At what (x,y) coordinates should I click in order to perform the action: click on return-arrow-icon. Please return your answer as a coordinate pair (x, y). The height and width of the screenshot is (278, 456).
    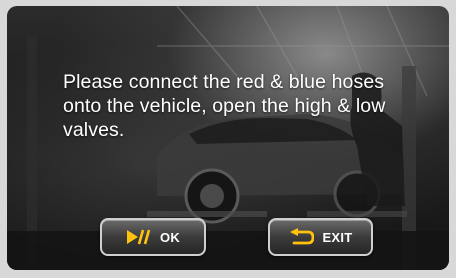
    Looking at the image, I should click on (302, 236).